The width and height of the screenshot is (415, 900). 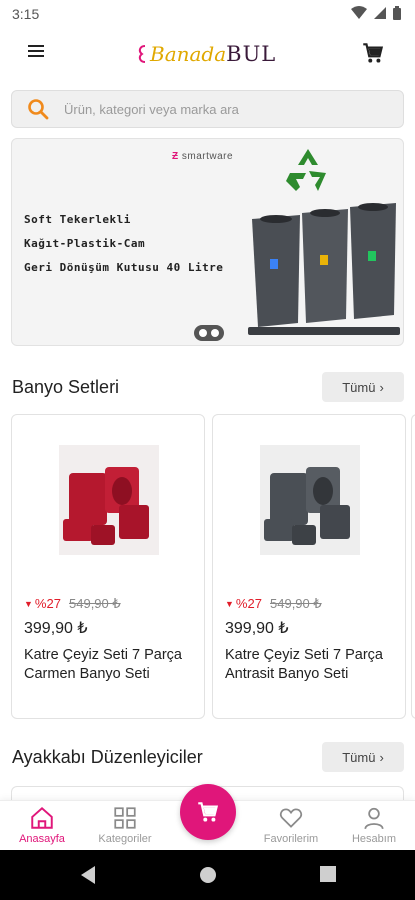 I want to click on wifi-icon, so click(x=359, y=12).